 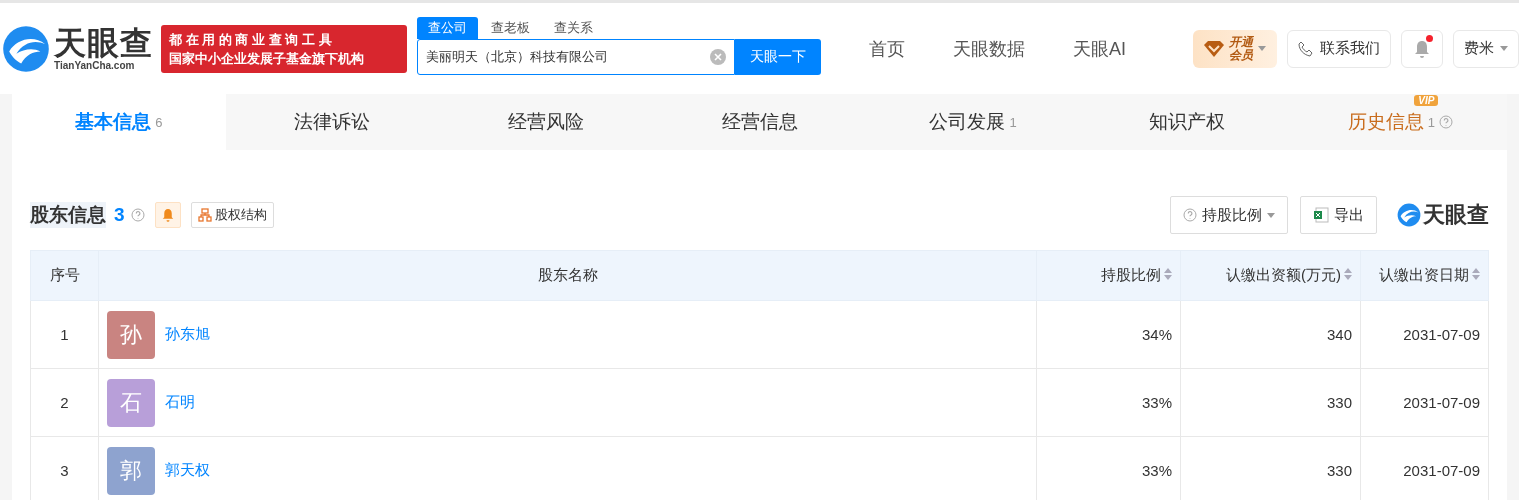 What do you see at coordinates (232, 215) in the screenshot?
I see `structure-button: 股权结构` at bounding box center [232, 215].